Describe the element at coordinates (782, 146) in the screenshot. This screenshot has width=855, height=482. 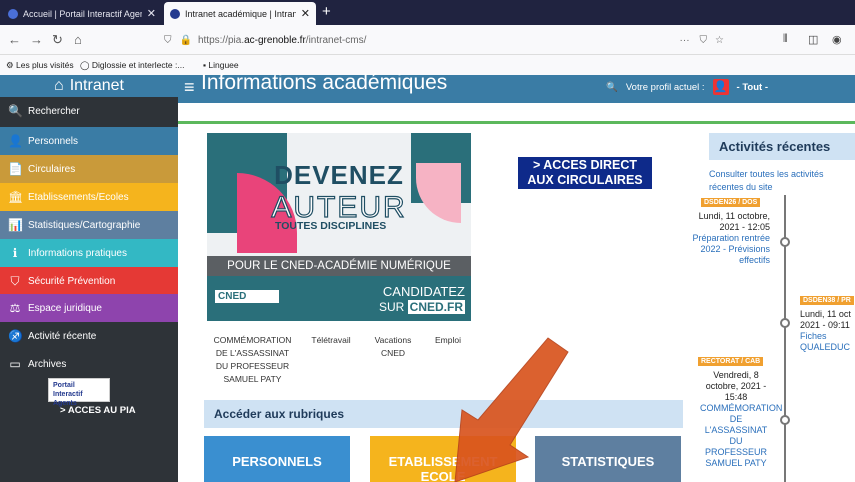
I see `activity-title: Activités récentes` at that location.